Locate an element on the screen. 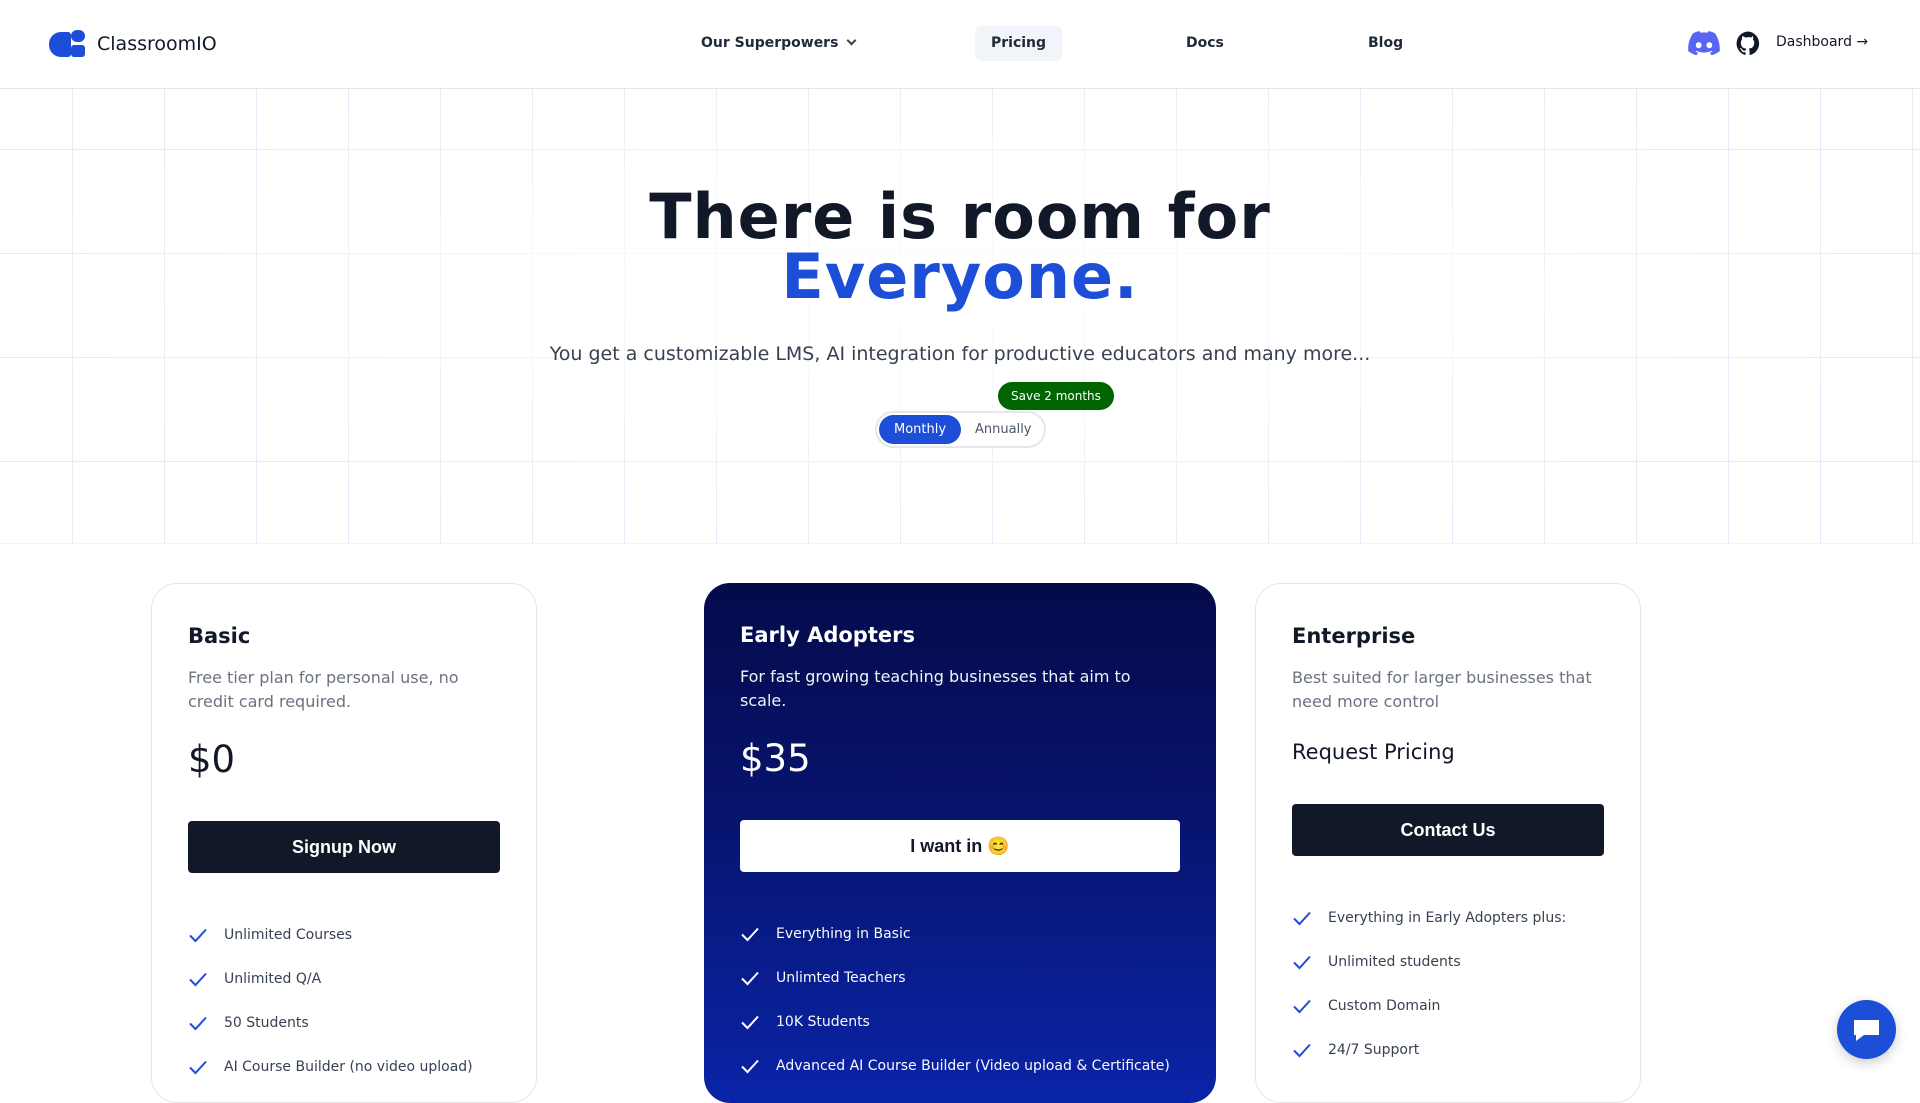 The image size is (1920, 1103). hero-title: There is room for Everyone. is located at coordinates (960, 249).